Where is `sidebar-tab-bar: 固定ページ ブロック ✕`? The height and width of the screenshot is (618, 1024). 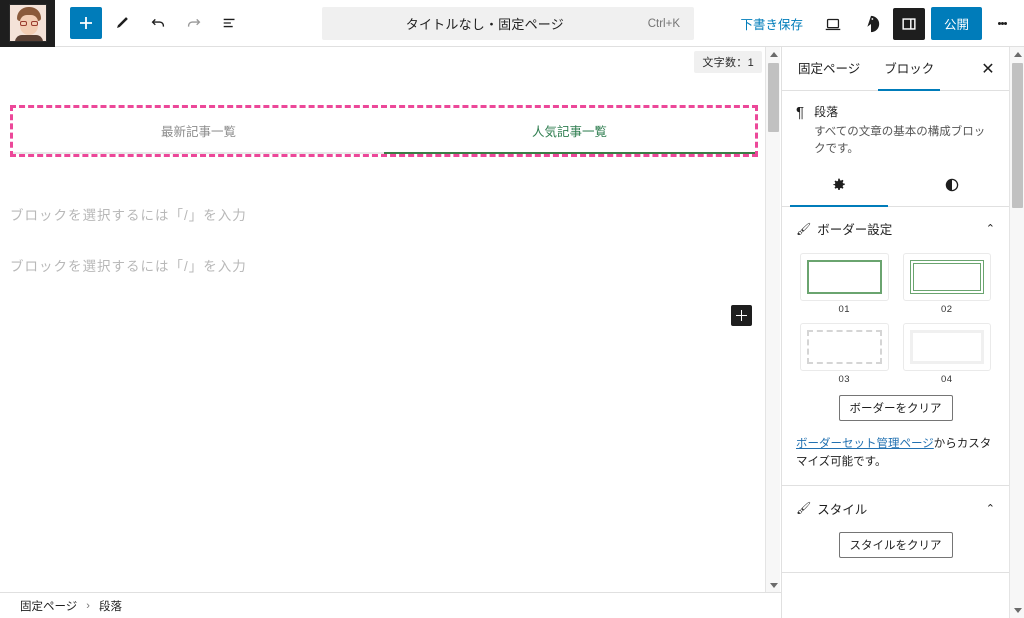
sidebar-tab-bar: 固定ページ ブロック ✕ is located at coordinates (895, 69).